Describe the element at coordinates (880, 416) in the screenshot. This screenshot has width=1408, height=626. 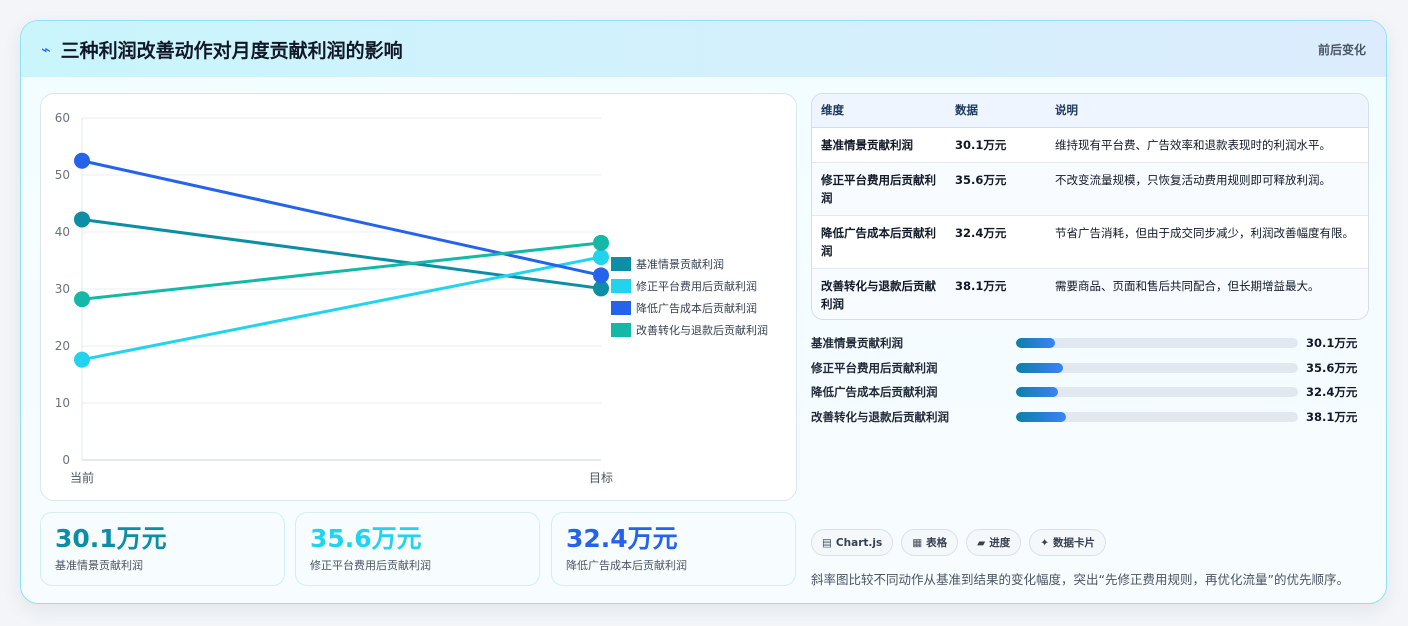
I see `progress-label: 改善转化与退款后贡献利润` at that location.